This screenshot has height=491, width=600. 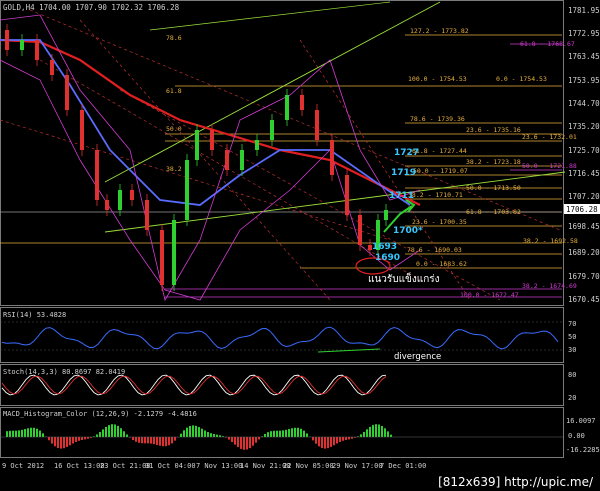 What do you see at coordinates (170, 466) in the screenshot?
I see `time-tick: 31 Oct 04:00` at bounding box center [170, 466].